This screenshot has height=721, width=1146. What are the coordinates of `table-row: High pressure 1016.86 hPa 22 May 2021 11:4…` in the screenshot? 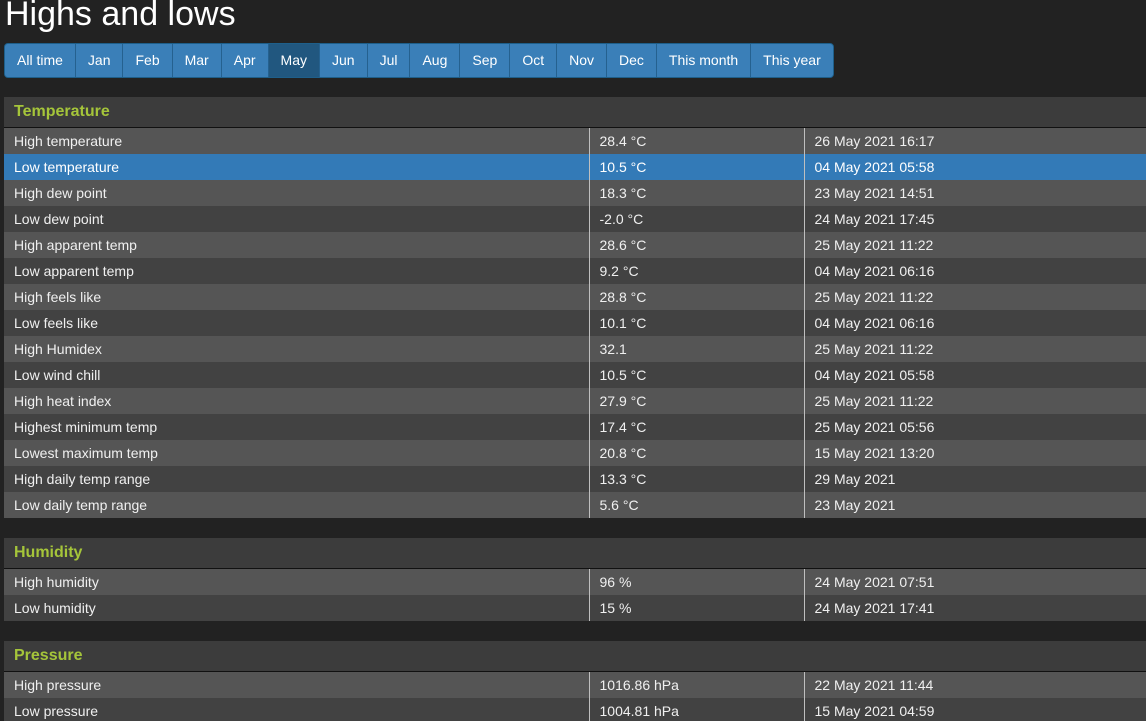 It's located at (575, 685).